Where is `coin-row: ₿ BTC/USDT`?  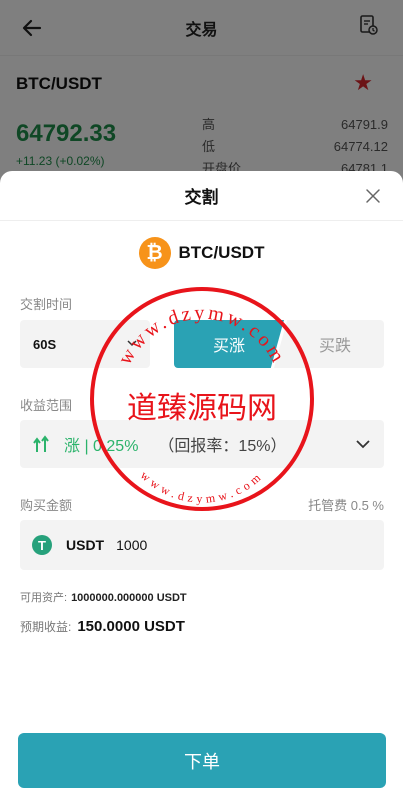 coin-row: ₿ BTC/USDT is located at coordinates (201, 253).